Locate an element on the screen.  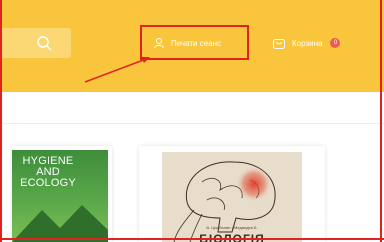
cart-link: Корзина 0 is located at coordinates (313, 43).